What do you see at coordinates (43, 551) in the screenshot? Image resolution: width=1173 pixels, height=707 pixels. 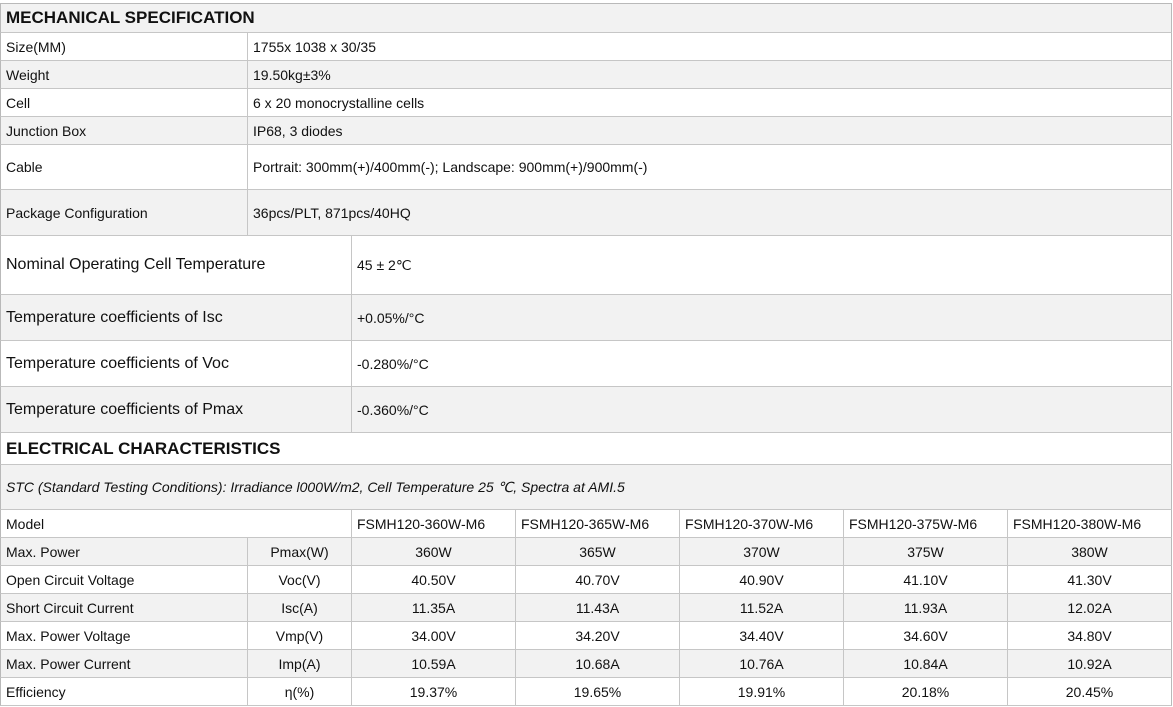 I see `elec-label: Max. Power` at bounding box center [43, 551].